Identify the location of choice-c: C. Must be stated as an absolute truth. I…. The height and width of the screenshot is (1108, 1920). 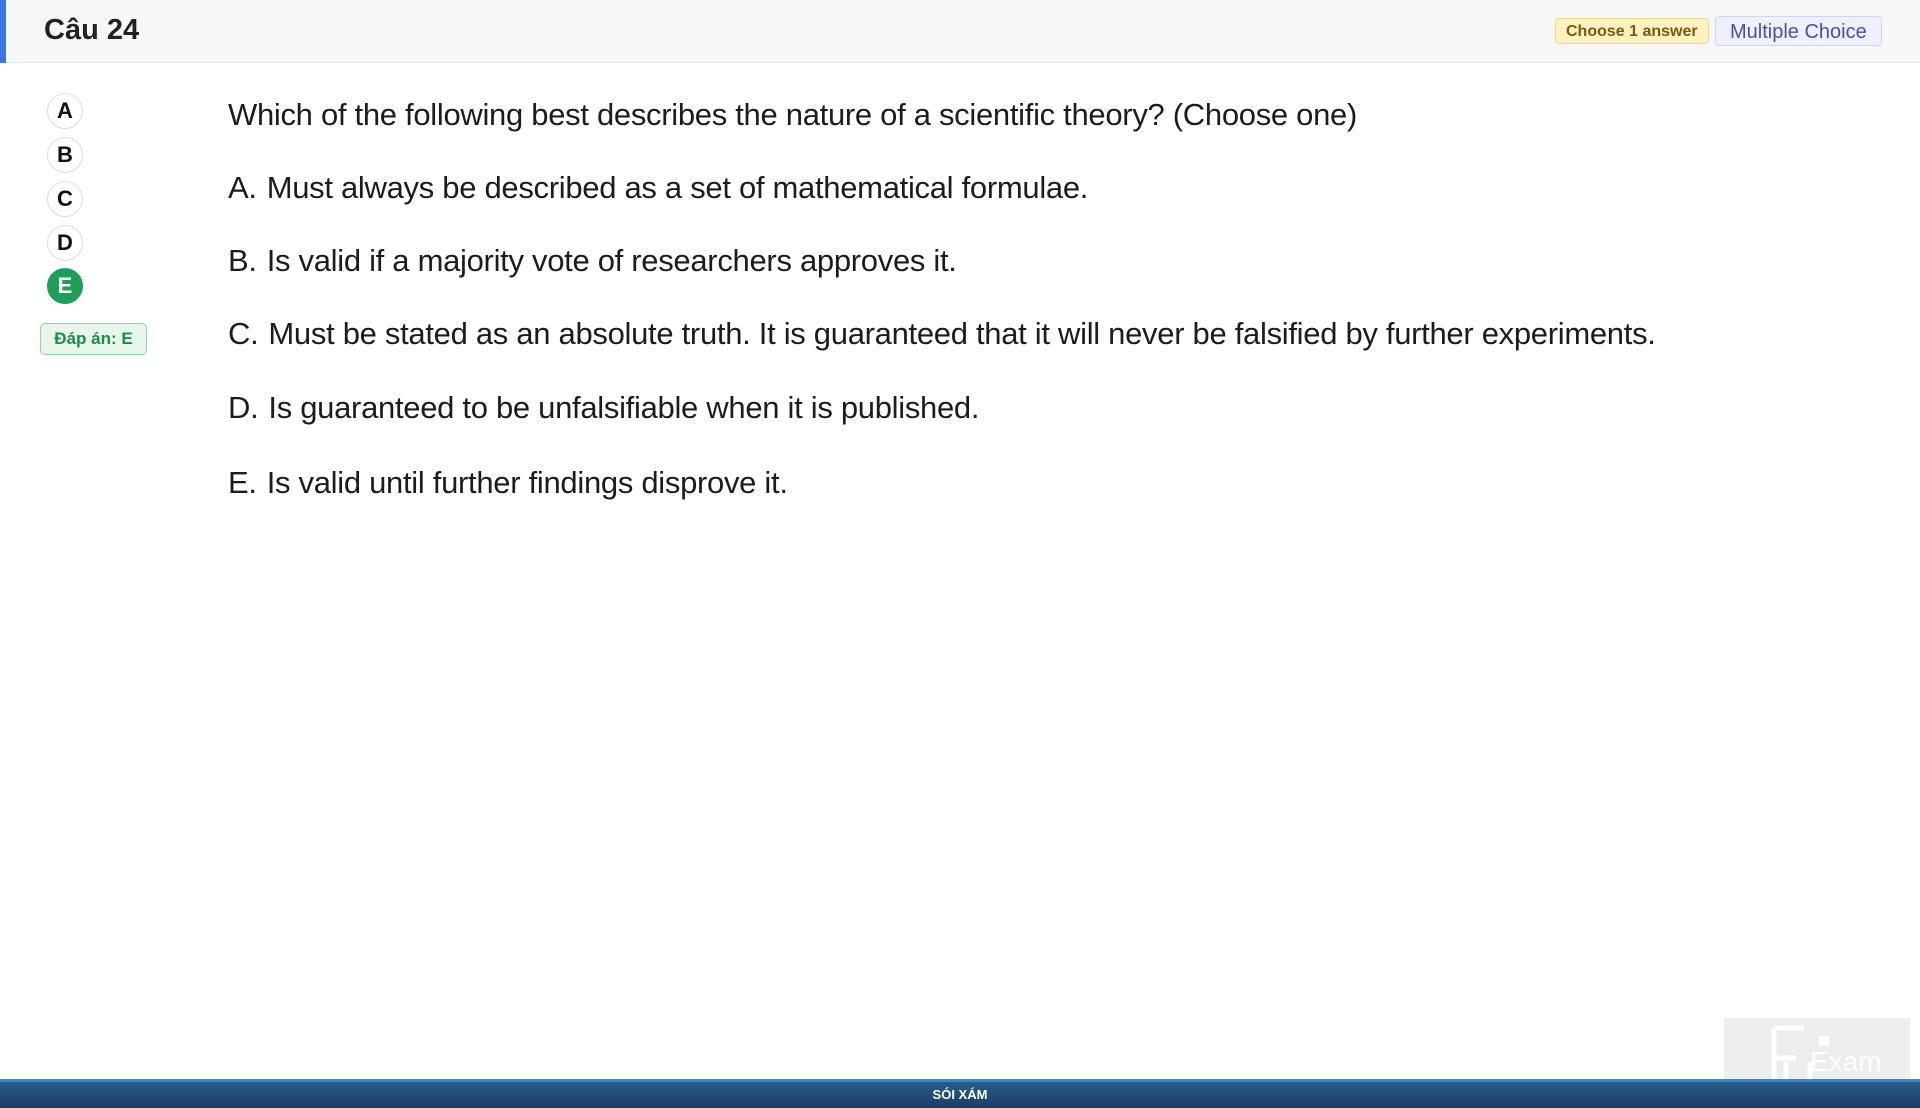
(942, 334).